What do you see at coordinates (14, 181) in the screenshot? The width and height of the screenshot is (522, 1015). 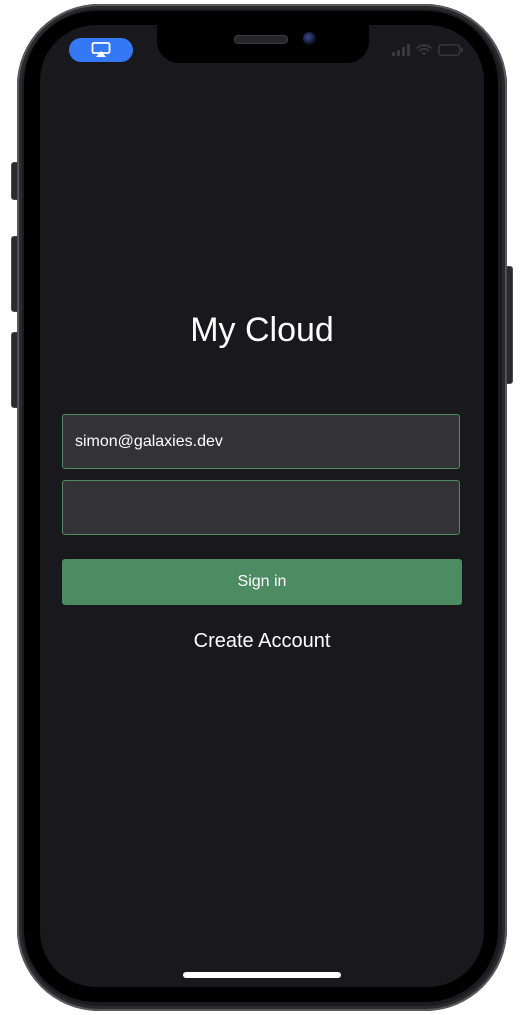 I see `silent-switch` at bounding box center [14, 181].